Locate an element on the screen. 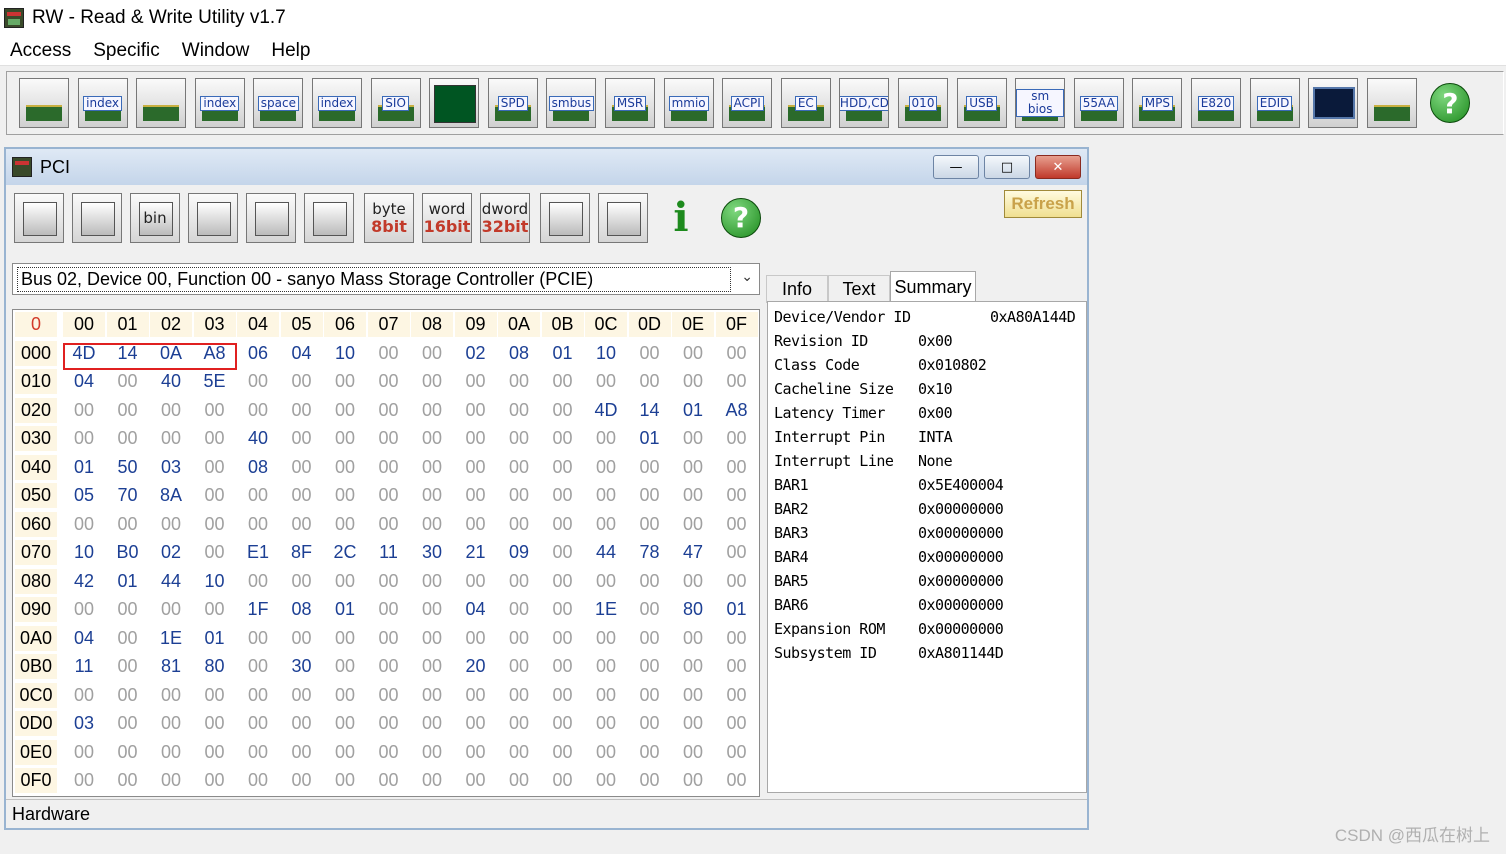  hdd-cd-button: HDD,CD is located at coordinates (864, 103).